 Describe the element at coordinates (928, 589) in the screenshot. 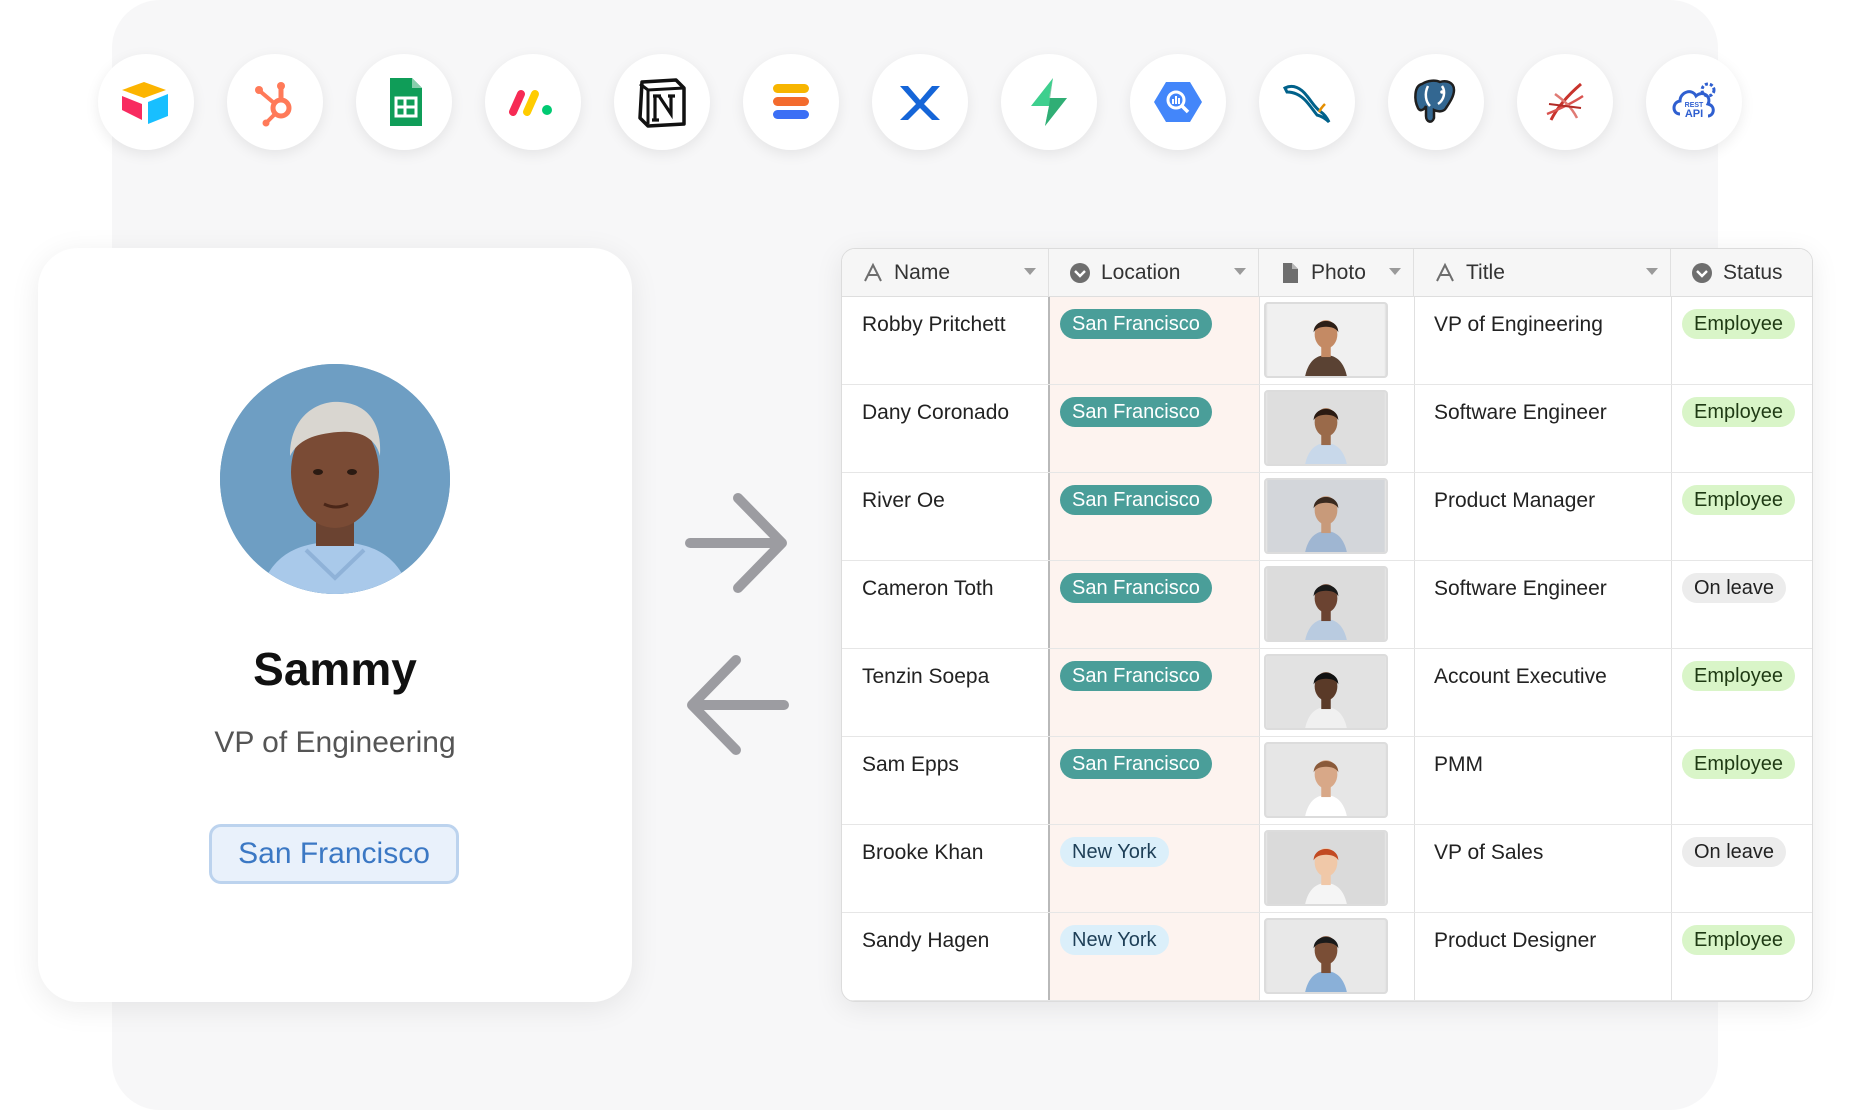

I see `cell-name: Cameron Toth` at that location.